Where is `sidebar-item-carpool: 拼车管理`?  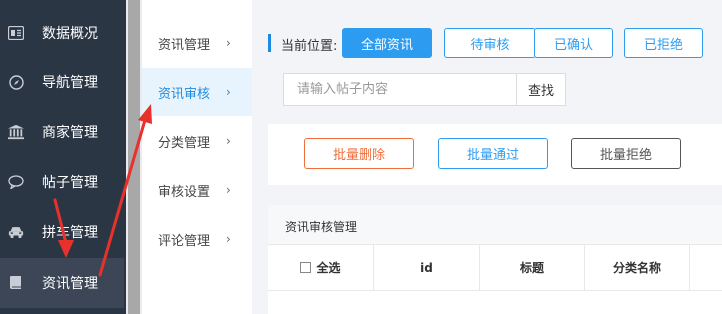 sidebar-item-carpool: 拼车管理 is located at coordinates (63, 232).